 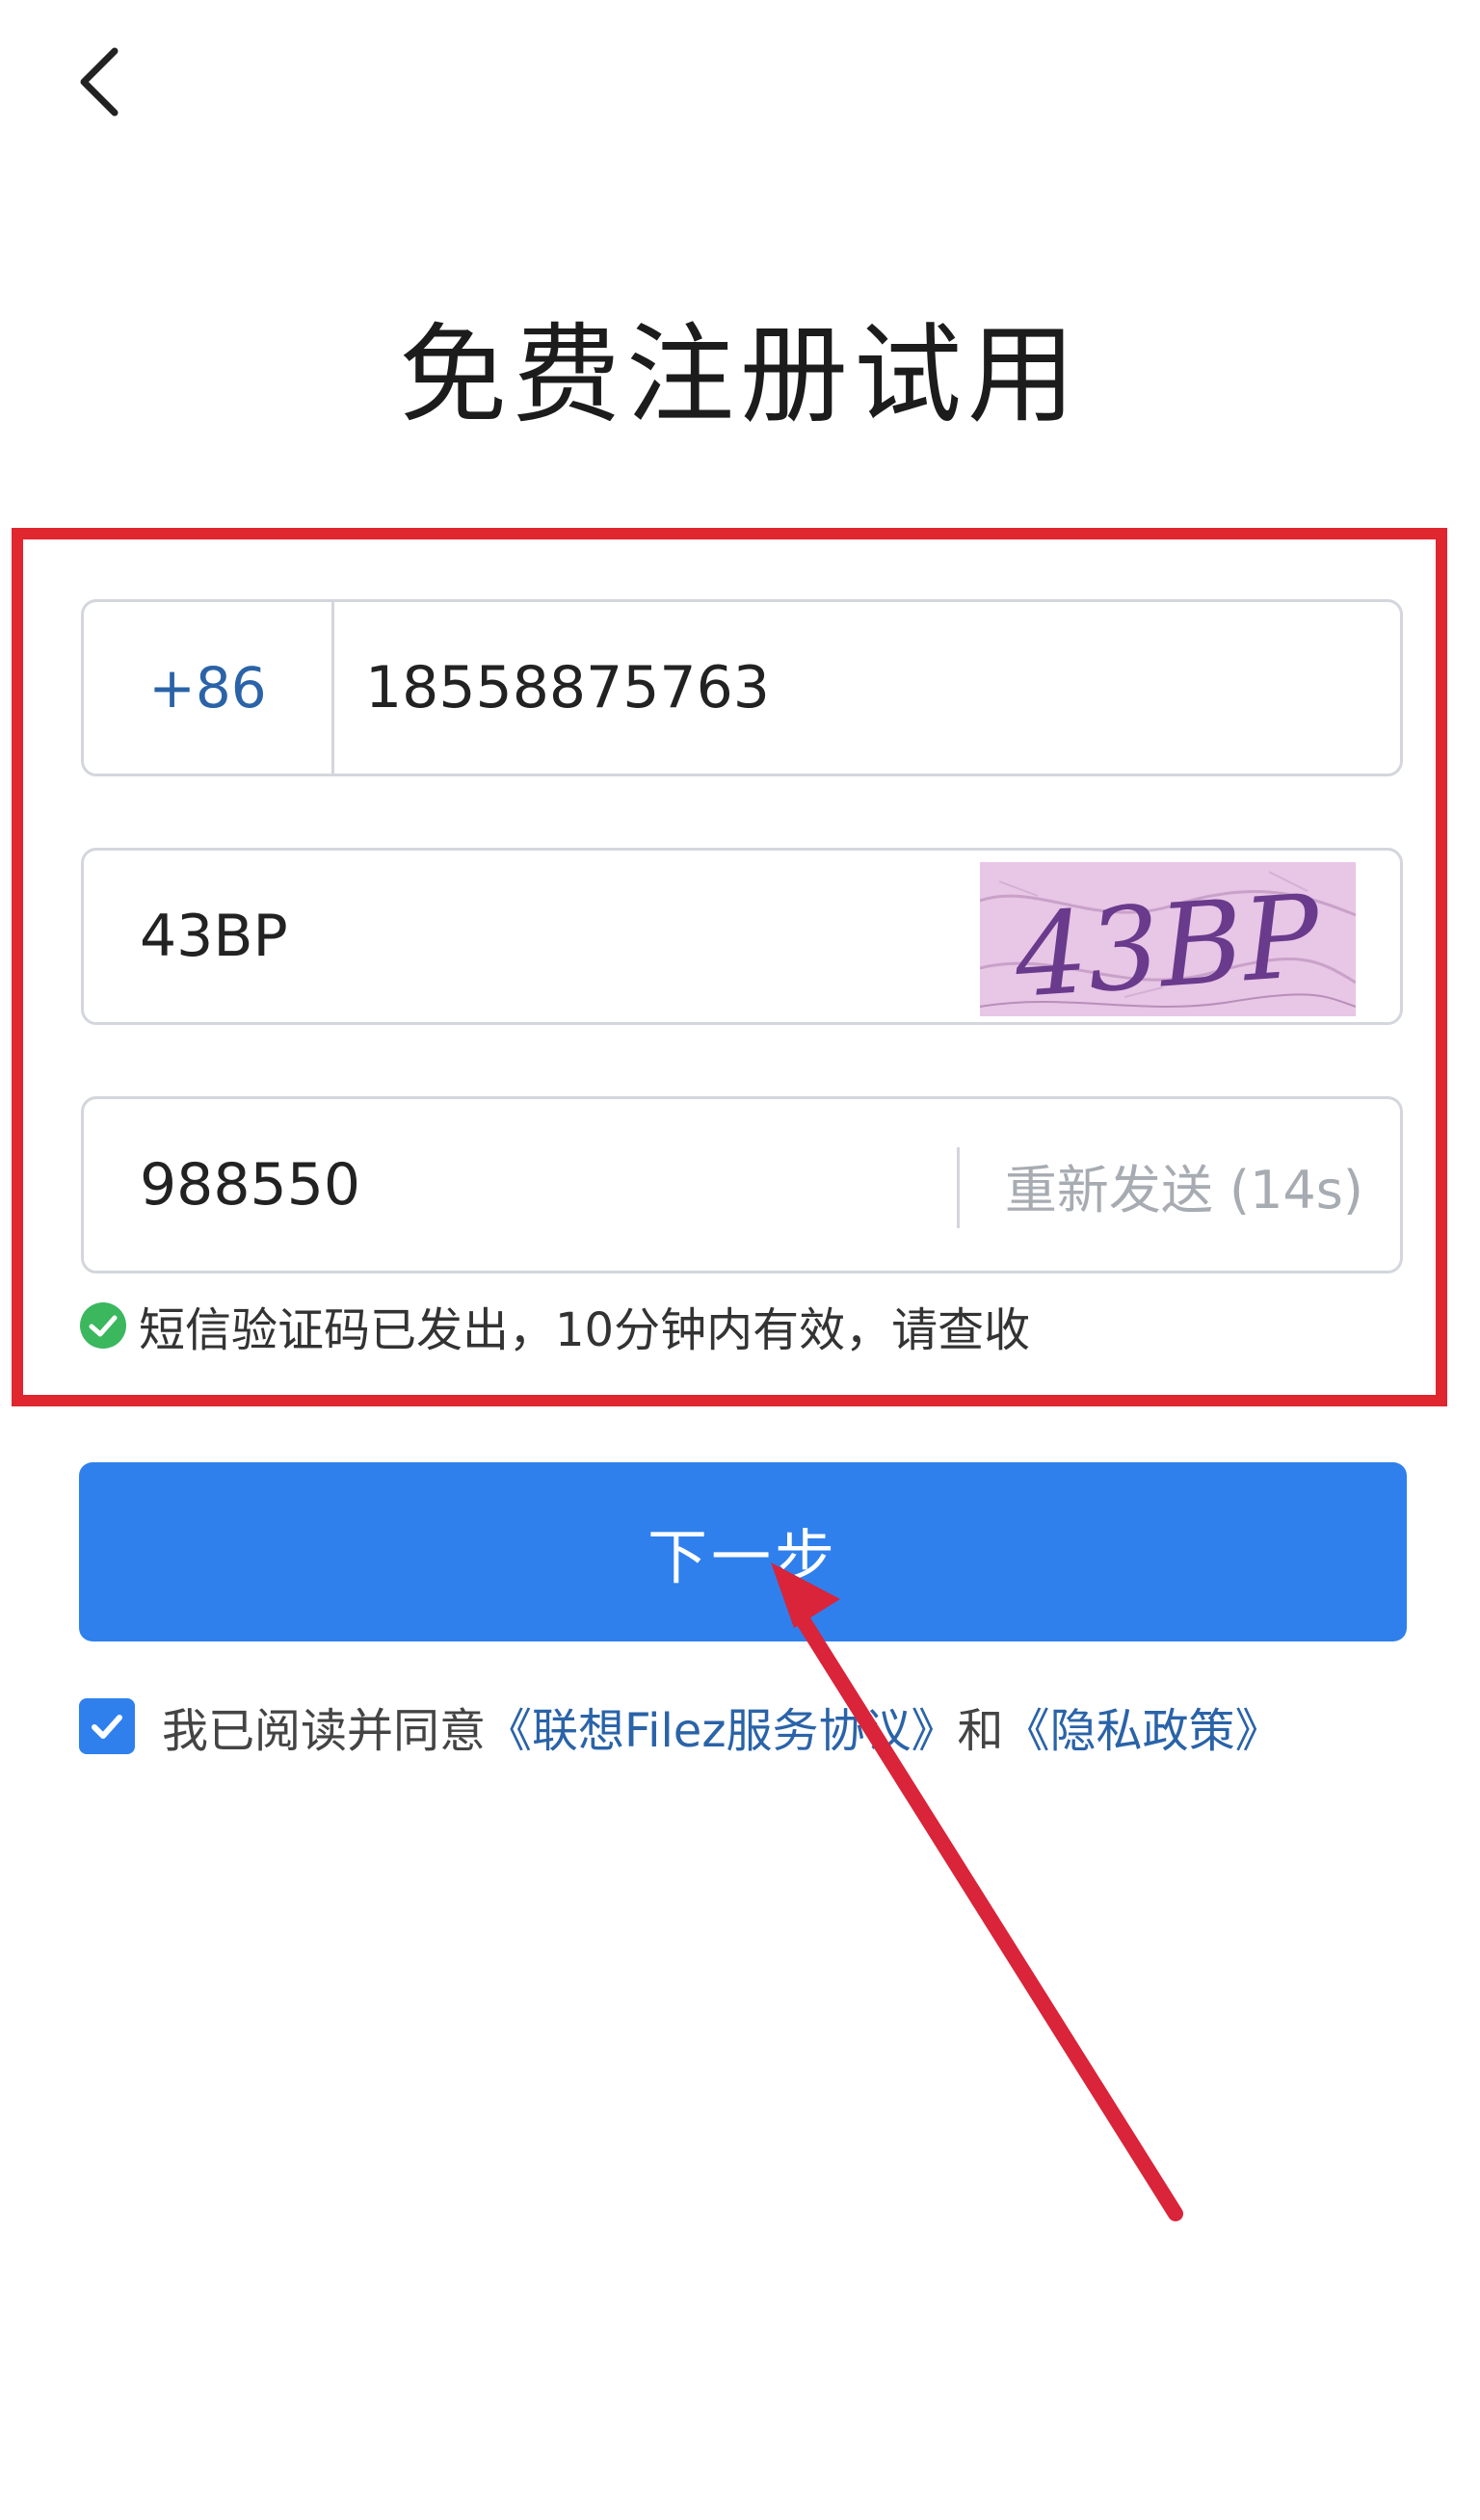 I want to click on checkmark-icon, so click(x=107, y=1727).